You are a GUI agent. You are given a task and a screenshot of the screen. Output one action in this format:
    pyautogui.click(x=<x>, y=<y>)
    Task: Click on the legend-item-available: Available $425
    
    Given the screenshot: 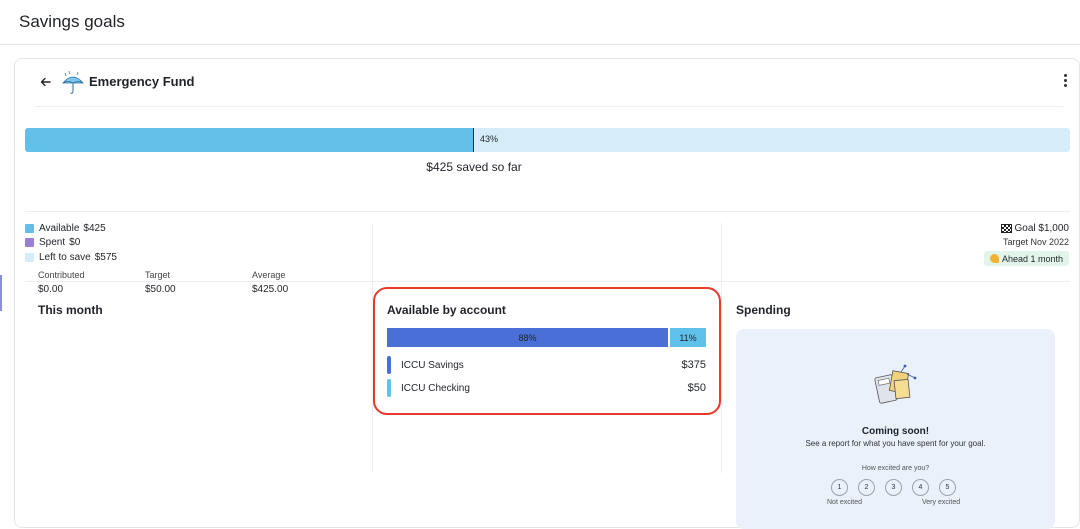 What is the action you would take?
    pyautogui.click(x=71, y=228)
    